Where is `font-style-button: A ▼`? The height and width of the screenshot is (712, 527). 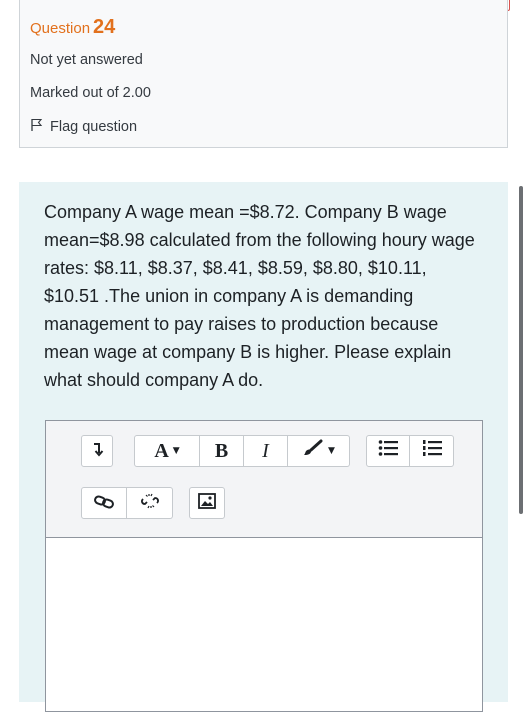 font-style-button: A ▼ is located at coordinates (167, 451).